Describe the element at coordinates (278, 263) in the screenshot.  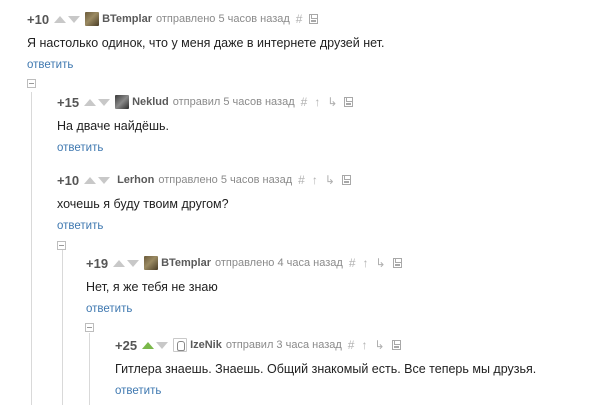
I see `comment-timestamp: отправлено 4 часа назад` at that location.